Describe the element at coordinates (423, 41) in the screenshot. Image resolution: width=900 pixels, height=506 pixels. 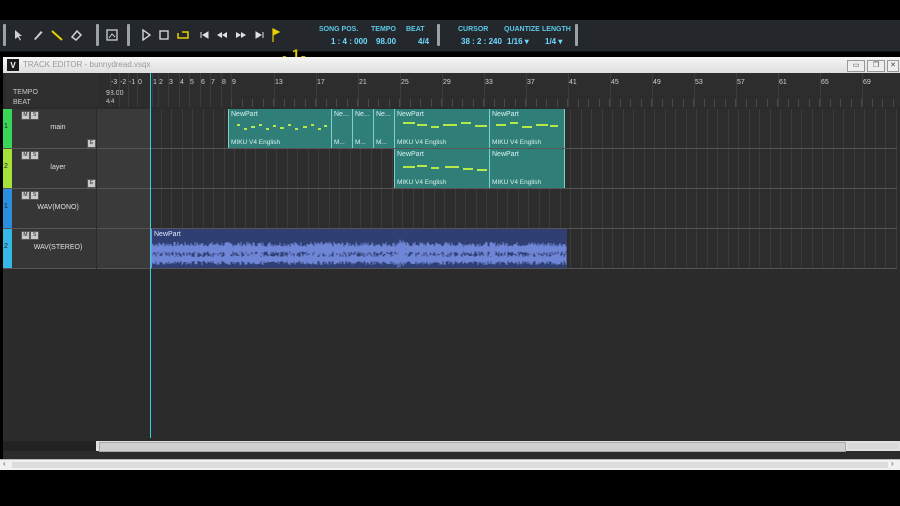
I see `beat-value: 4/4` at that location.